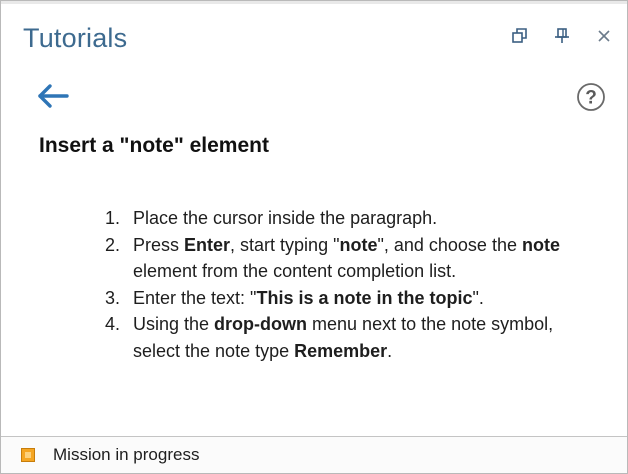  What do you see at coordinates (520, 36) in the screenshot?
I see `restore-icon` at bounding box center [520, 36].